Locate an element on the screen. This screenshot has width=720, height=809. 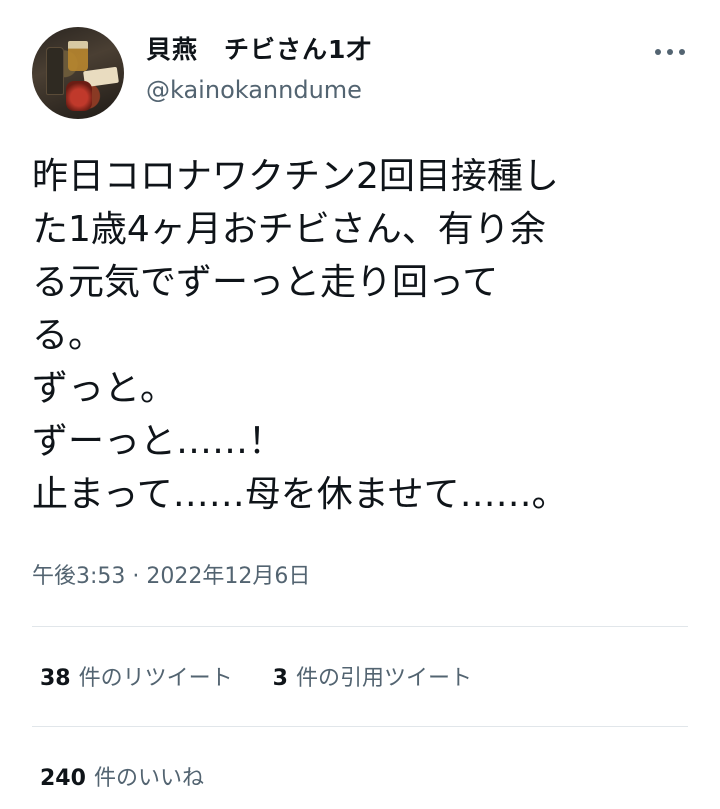
quotes-label: 件の引用ツイート is located at coordinates (383, 678).